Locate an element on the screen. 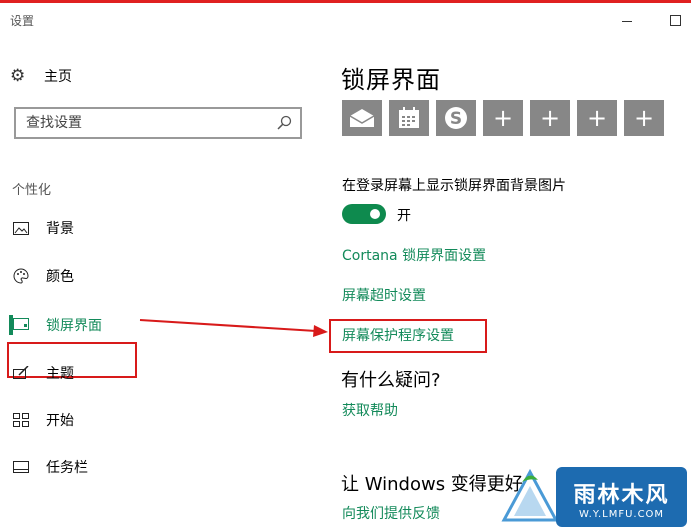  sidebar-item-label: 主题 is located at coordinates (60, 374).